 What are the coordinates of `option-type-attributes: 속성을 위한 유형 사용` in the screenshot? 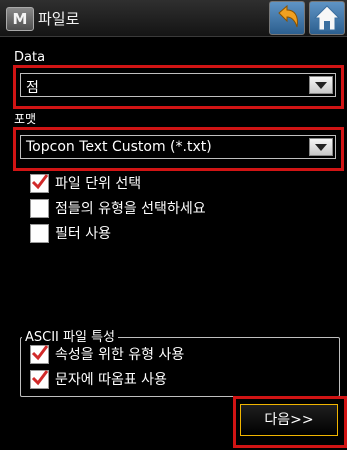 It's located at (107, 354).